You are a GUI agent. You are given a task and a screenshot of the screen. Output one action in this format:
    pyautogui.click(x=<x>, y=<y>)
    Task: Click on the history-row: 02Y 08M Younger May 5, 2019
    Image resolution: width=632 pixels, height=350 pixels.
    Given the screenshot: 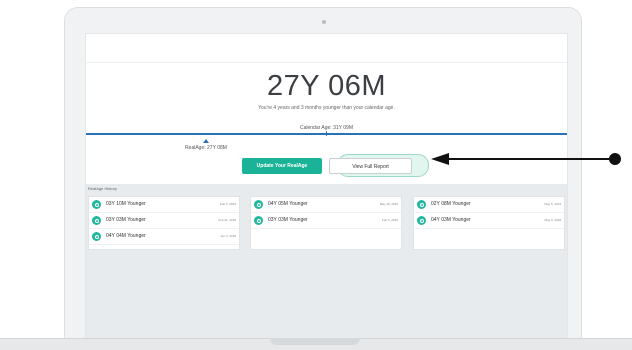 What is the action you would take?
    pyautogui.click(x=489, y=205)
    